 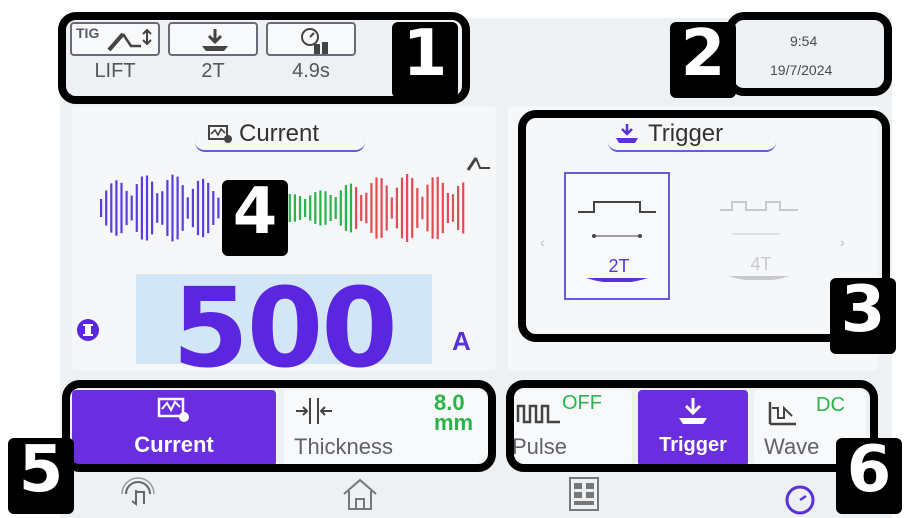 I want to click on current-unit-text: A, so click(x=461, y=341).